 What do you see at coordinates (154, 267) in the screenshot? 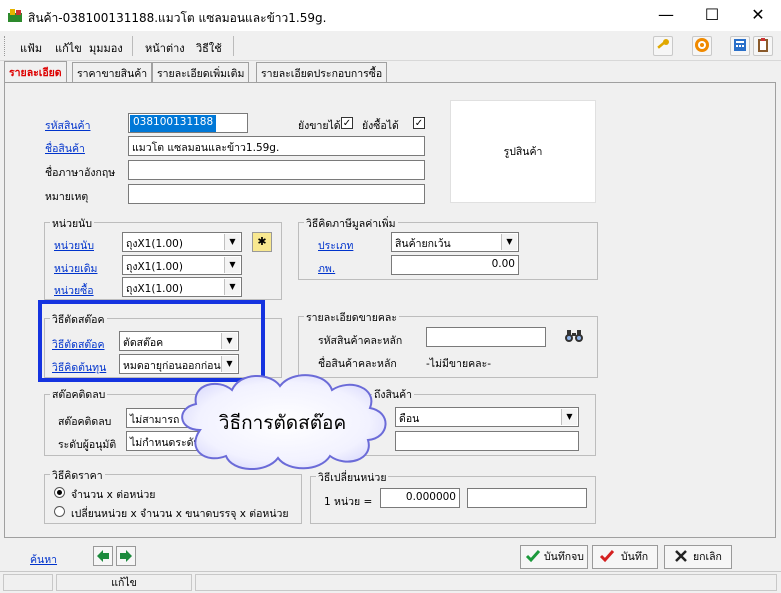
I see `old-unit-value: ถุงX1(1.00)` at bounding box center [154, 267].